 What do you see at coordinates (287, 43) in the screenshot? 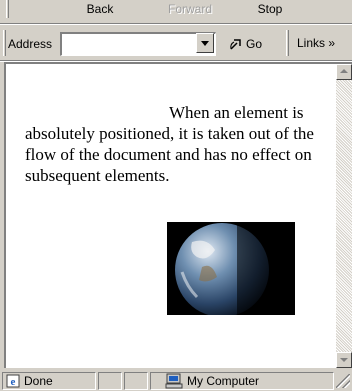
I see `links-grip` at bounding box center [287, 43].